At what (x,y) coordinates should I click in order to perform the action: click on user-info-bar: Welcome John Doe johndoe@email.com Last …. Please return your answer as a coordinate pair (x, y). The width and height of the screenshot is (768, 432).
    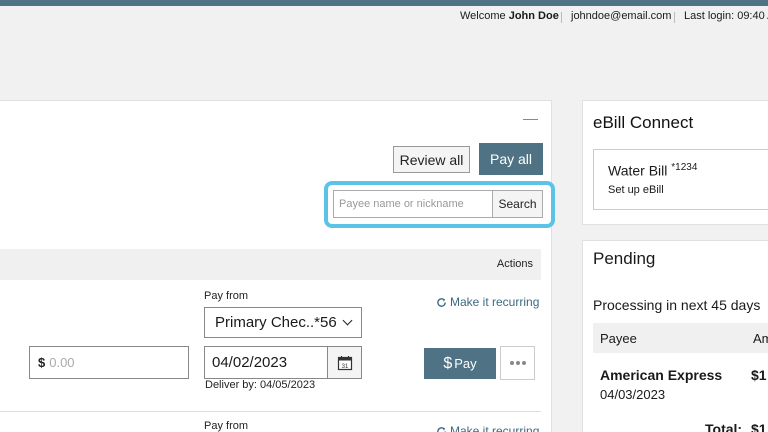
    Looking at the image, I should click on (384, 18).